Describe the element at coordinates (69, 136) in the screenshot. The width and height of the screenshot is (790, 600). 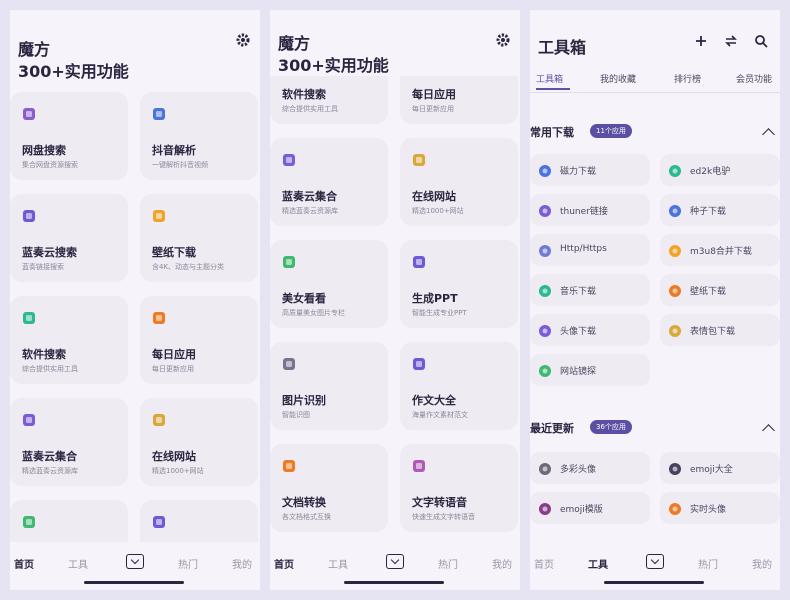
I see `feature-card: 网盘搜索 集合网盘资源搜索` at that location.